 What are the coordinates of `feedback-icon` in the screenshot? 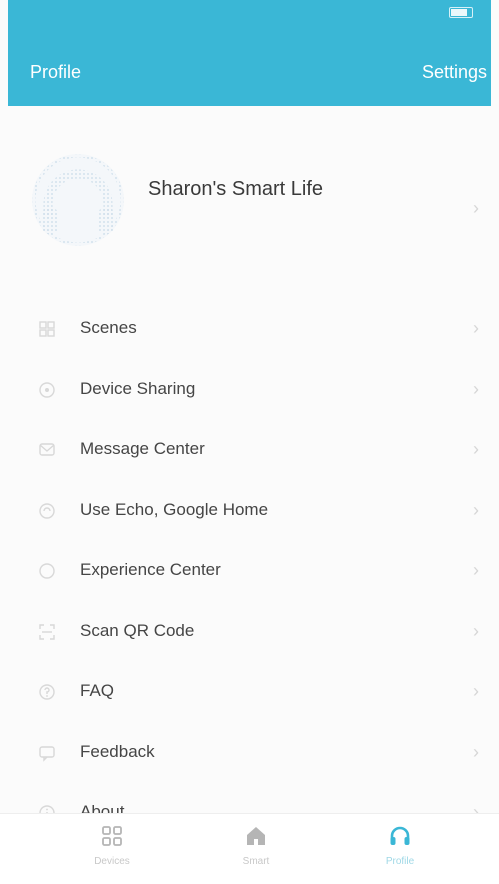 It's located at (47, 753).